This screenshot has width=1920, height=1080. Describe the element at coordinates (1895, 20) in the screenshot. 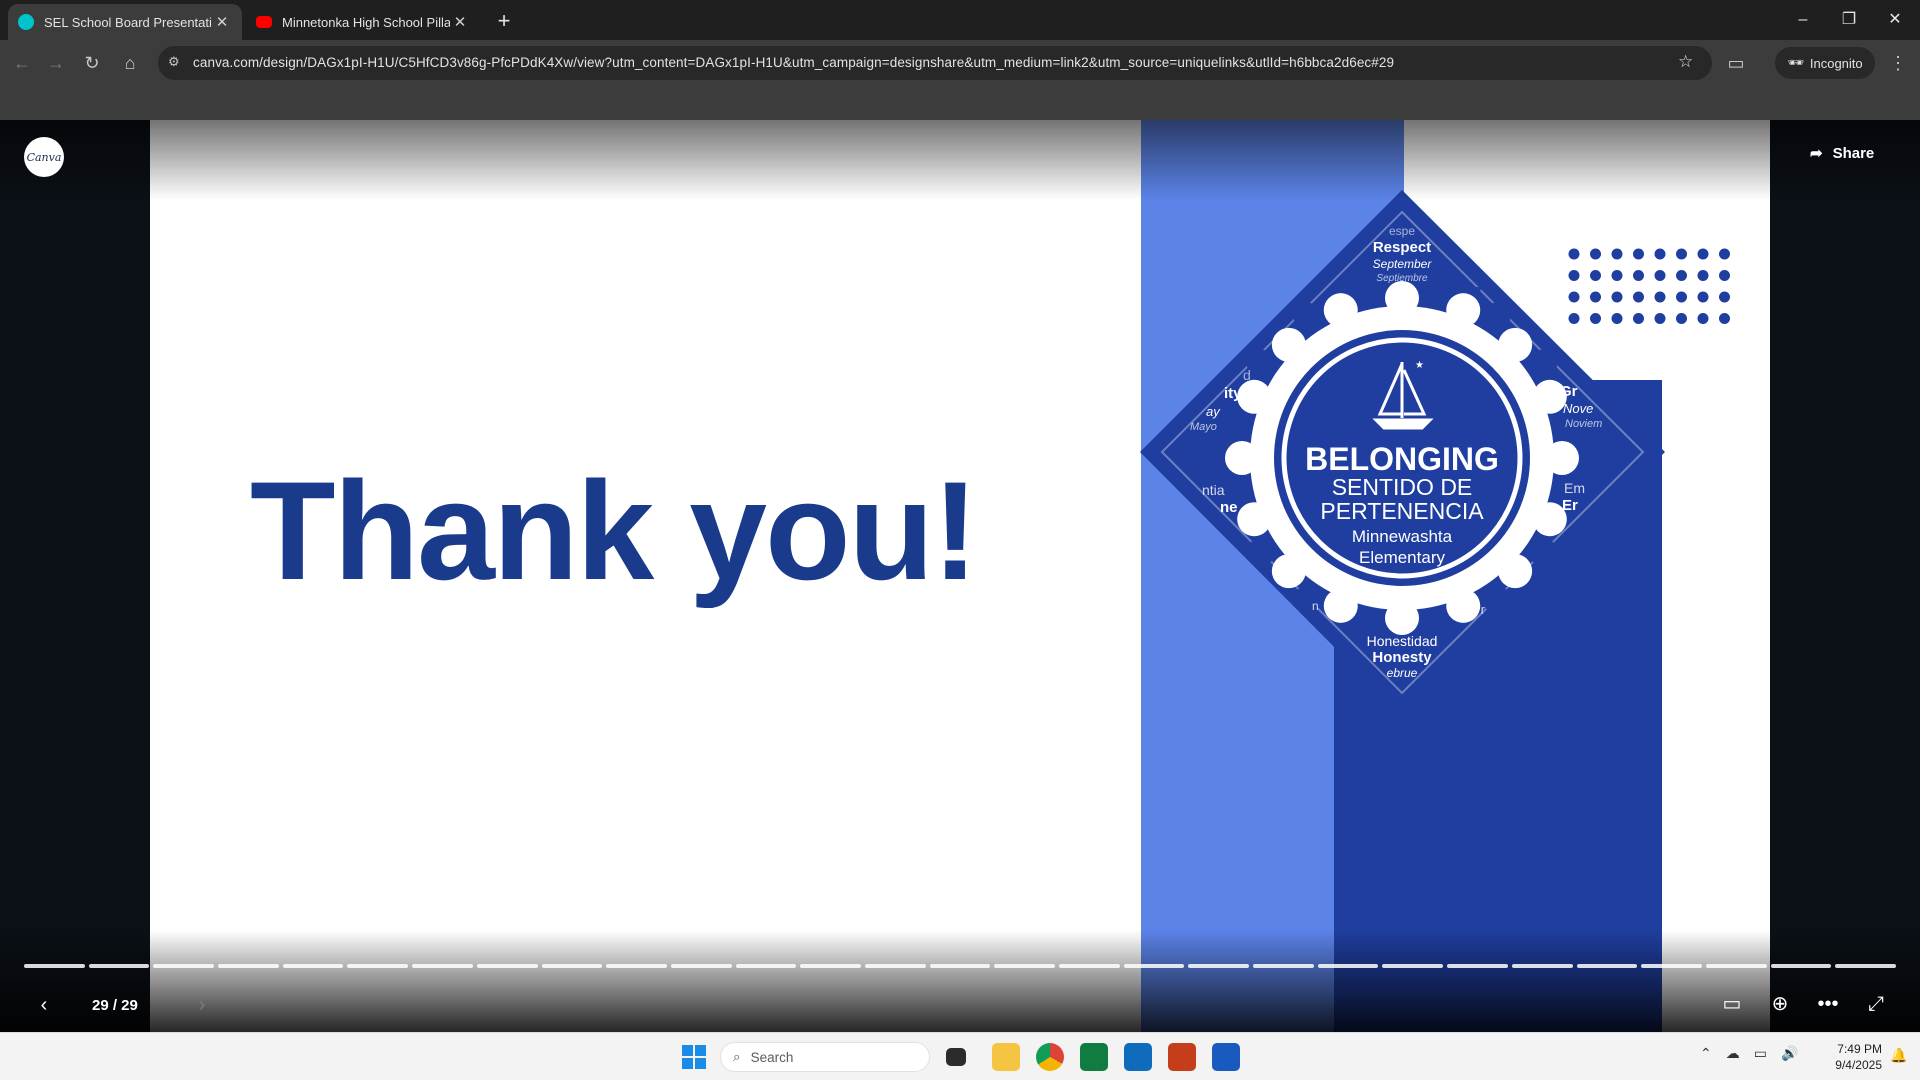

I see `close-window-icon: ✕` at that location.